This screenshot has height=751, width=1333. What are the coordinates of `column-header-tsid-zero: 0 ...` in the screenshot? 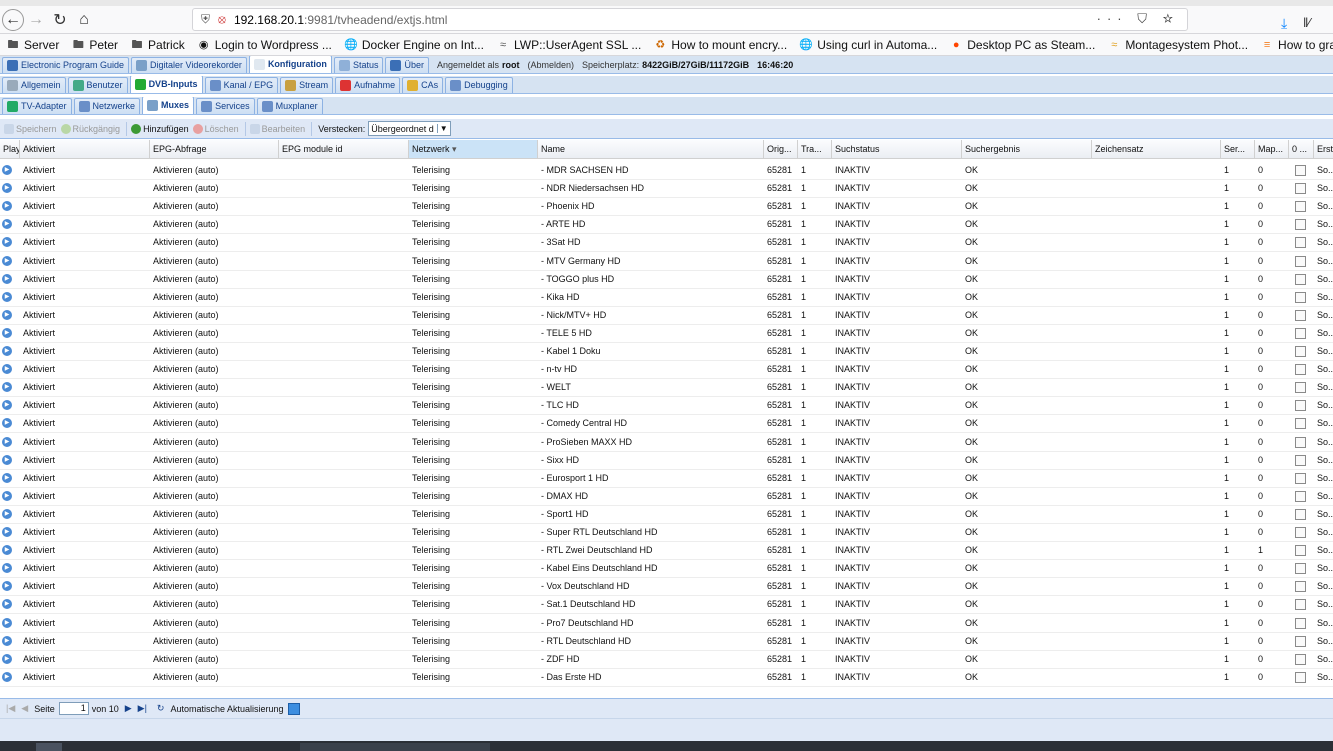 It's located at (1301, 149).